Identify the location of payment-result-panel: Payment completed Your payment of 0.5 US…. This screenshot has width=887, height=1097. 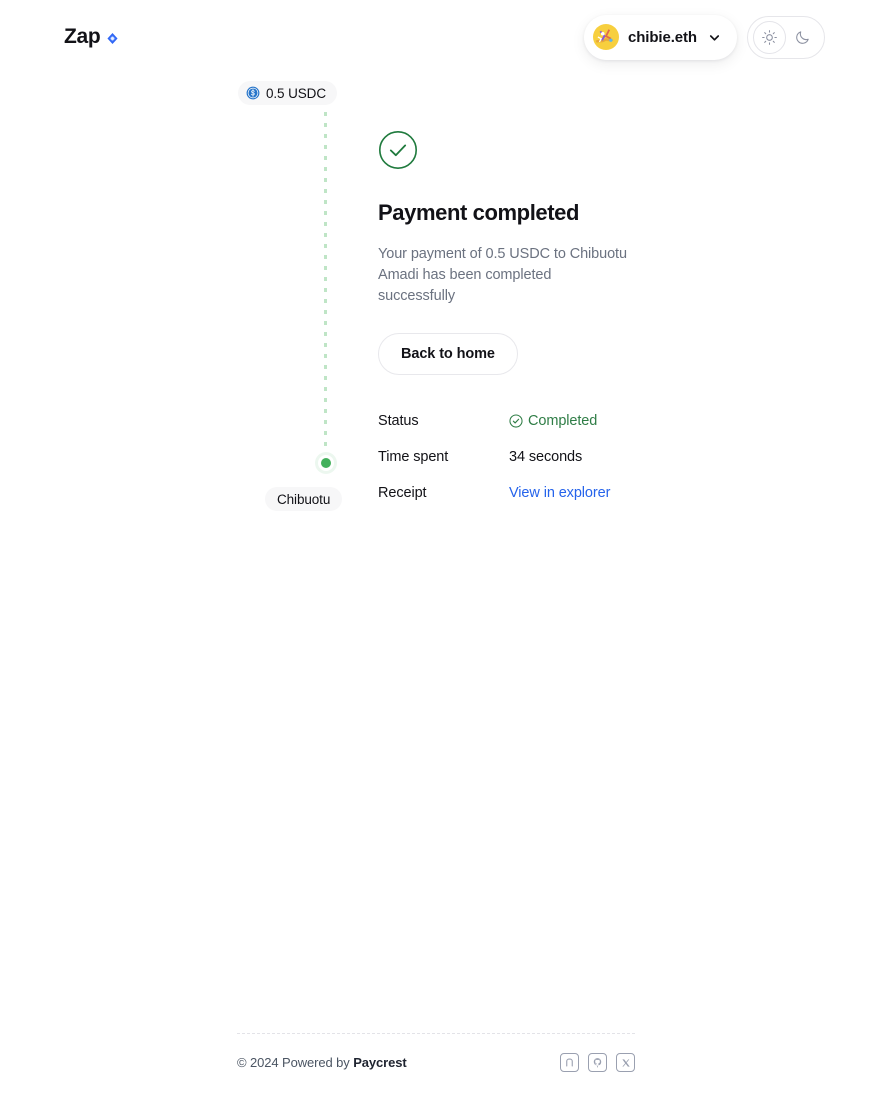
(528, 320).